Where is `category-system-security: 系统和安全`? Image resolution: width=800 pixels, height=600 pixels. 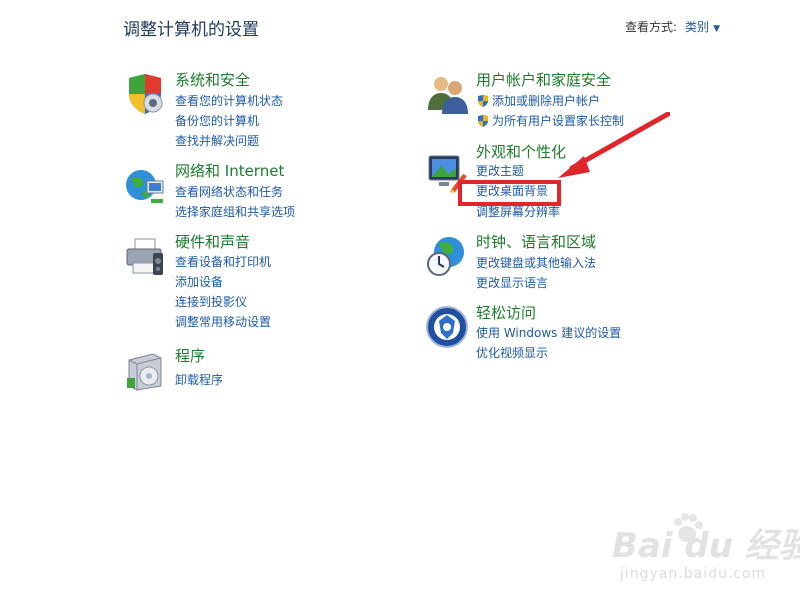 category-system-security: 系统和安全 is located at coordinates (212, 80).